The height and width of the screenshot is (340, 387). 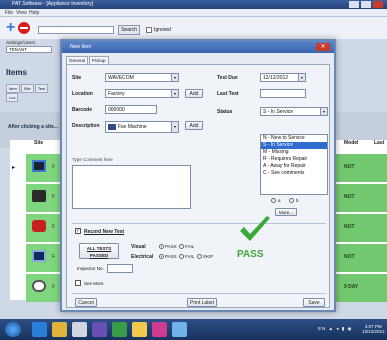 What do you see at coordinates (294, 159) in the screenshot?
I see `status-option: R - Requires Repair` at bounding box center [294, 159].